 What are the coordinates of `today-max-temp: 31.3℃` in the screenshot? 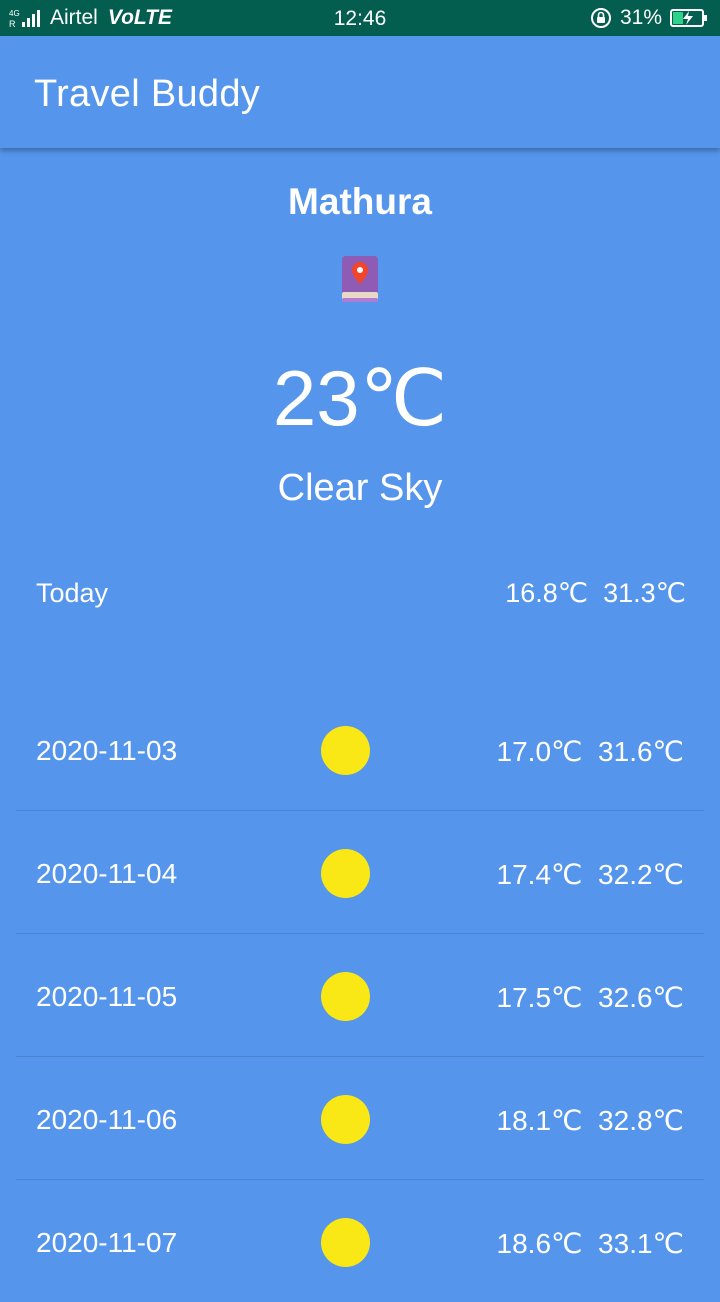 It's located at (644, 593).